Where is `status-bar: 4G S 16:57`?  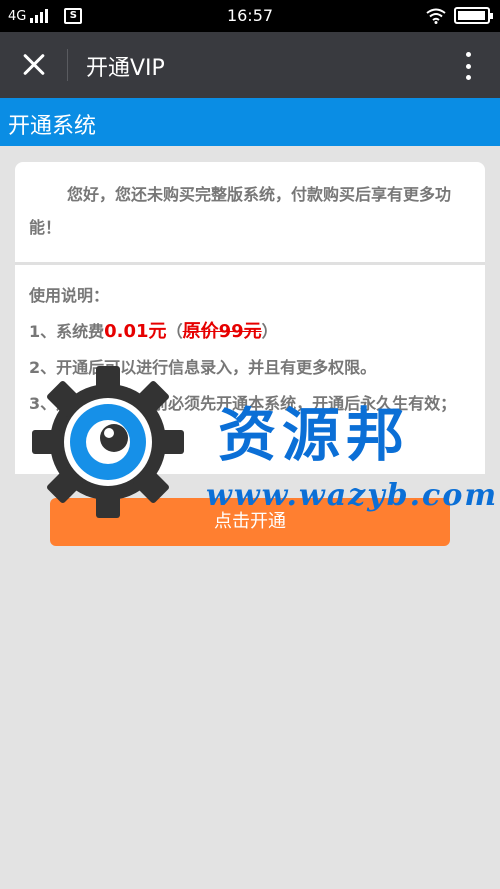
status-bar: 4G S 16:57 is located at coordinates (250, 16).